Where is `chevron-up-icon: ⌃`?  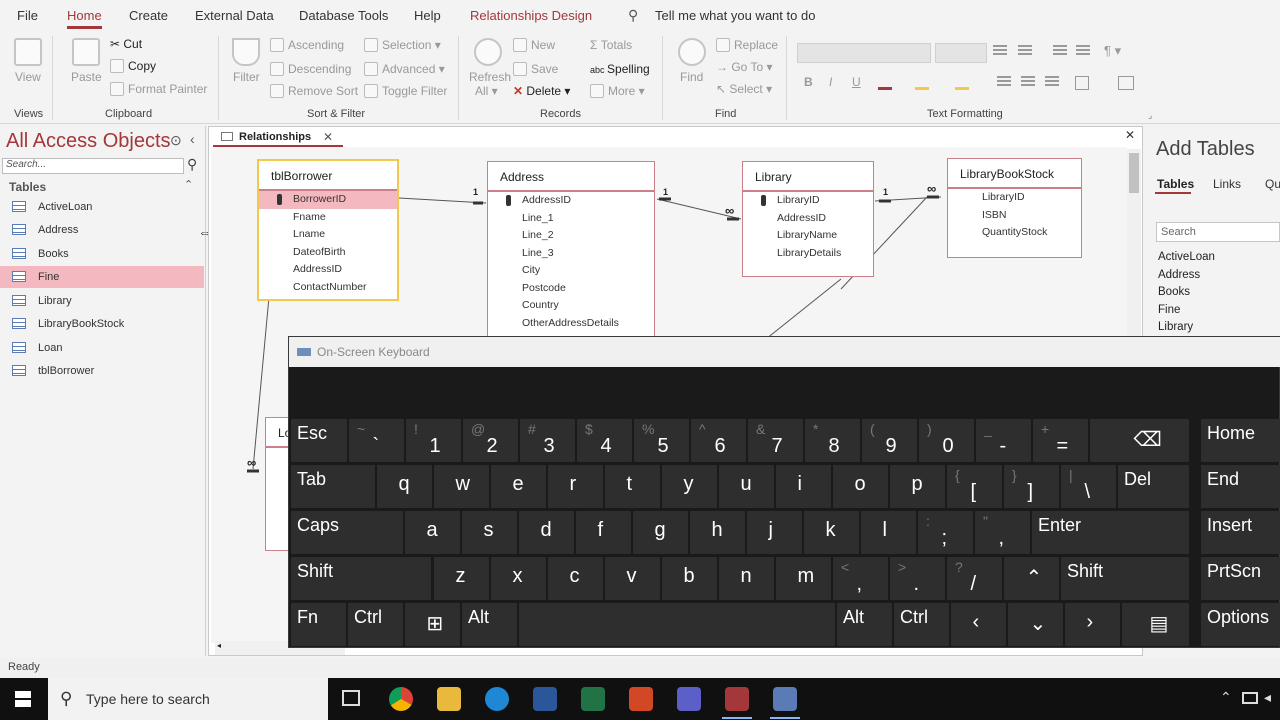 chevron-up-icon: ⌃ is located at coordinates (188, 184).